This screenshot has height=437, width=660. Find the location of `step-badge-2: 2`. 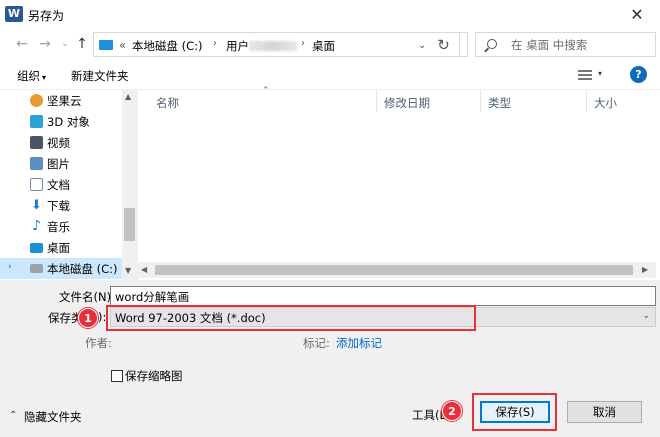

step-badge-2: 2 is located at coordinates (452, 411).